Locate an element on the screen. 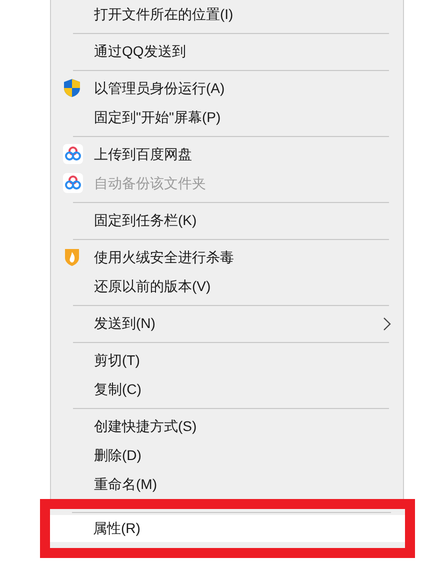 This screenshot has width=439, height=562. menu-item: 以管理员身份运行(A) is located at coordinates (227, 88).